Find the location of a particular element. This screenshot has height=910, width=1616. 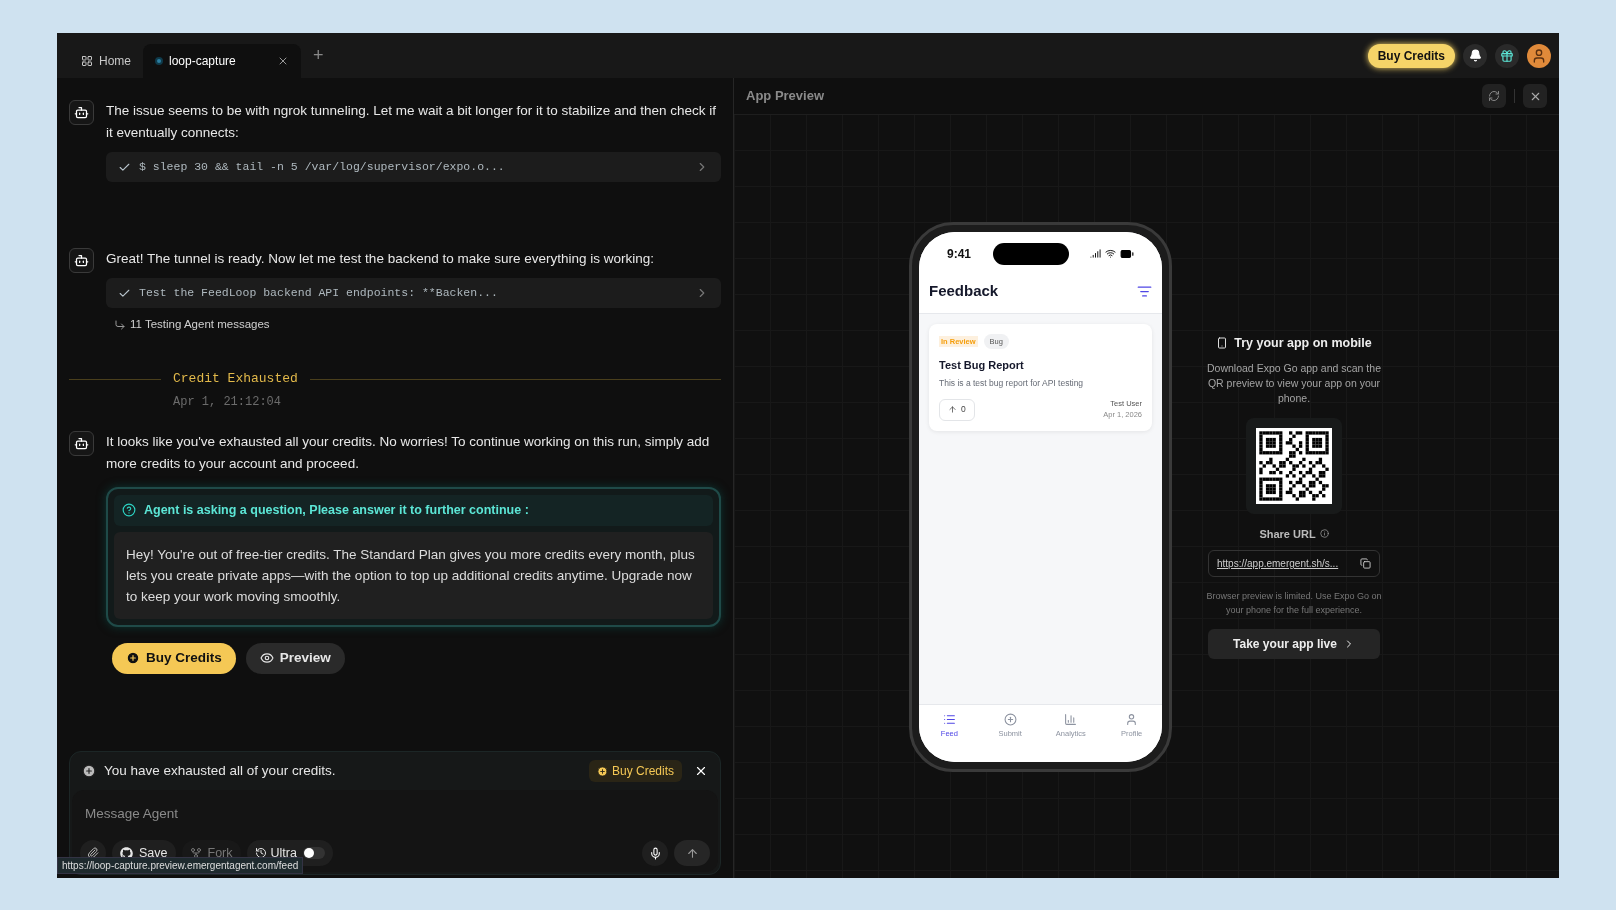

tab: loop-capture is located at coordinates (222, 61).